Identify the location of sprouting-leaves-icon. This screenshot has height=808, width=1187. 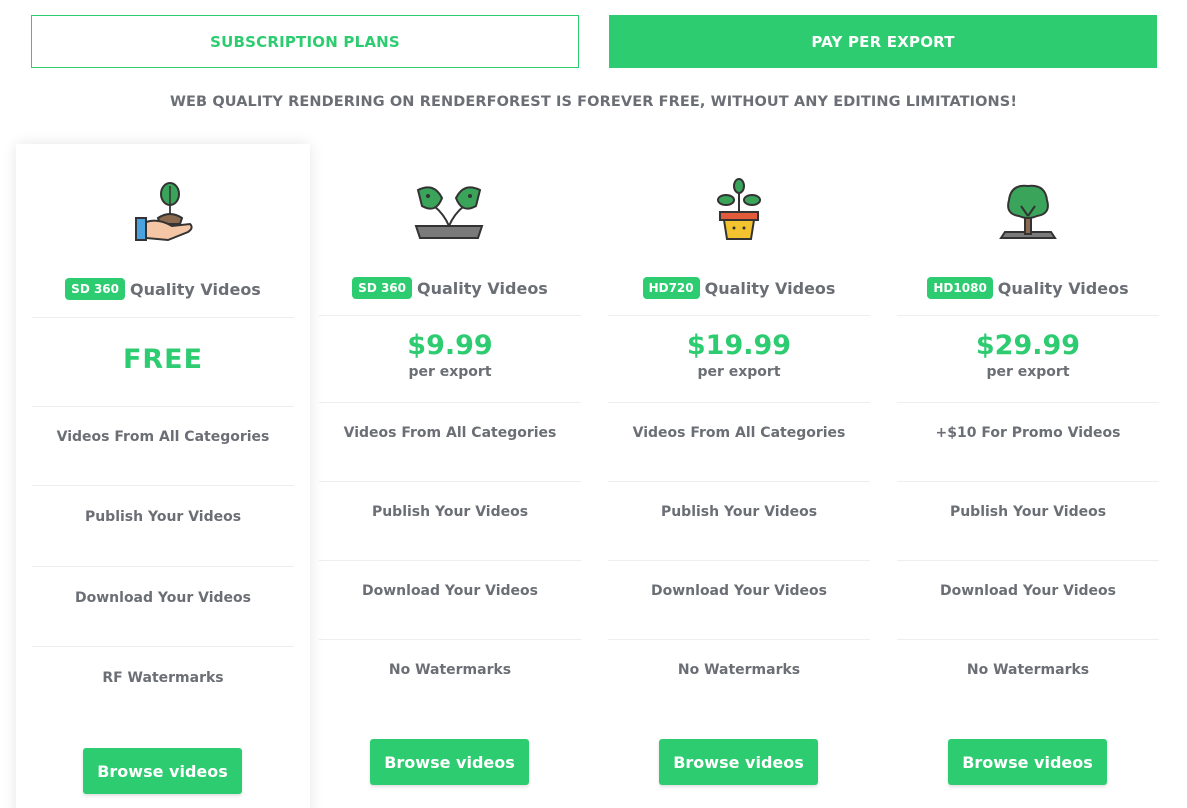
(449, 211).